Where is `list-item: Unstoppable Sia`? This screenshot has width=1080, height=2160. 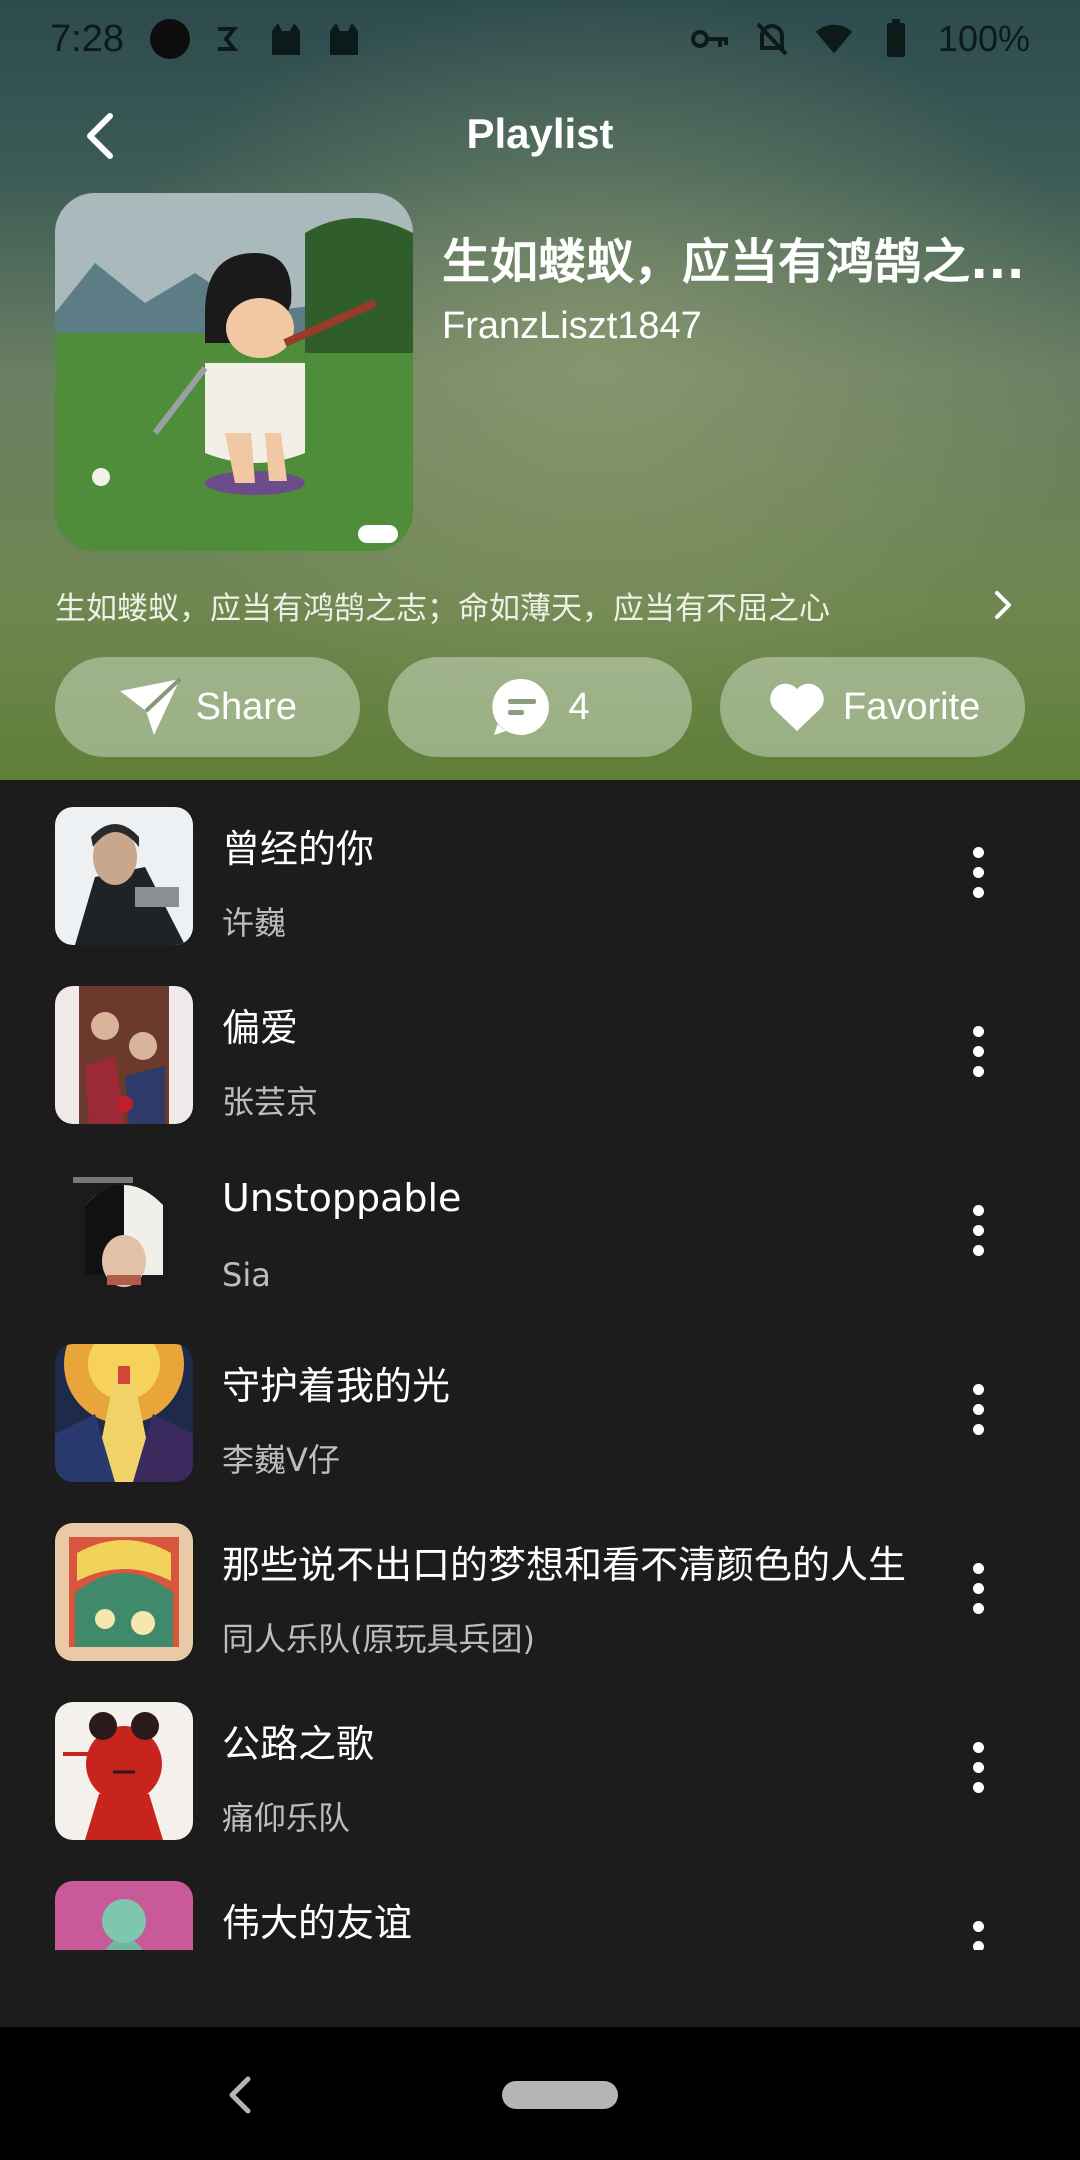
list-item: Unstoppable Sia is located at coordinates (540, 1227).